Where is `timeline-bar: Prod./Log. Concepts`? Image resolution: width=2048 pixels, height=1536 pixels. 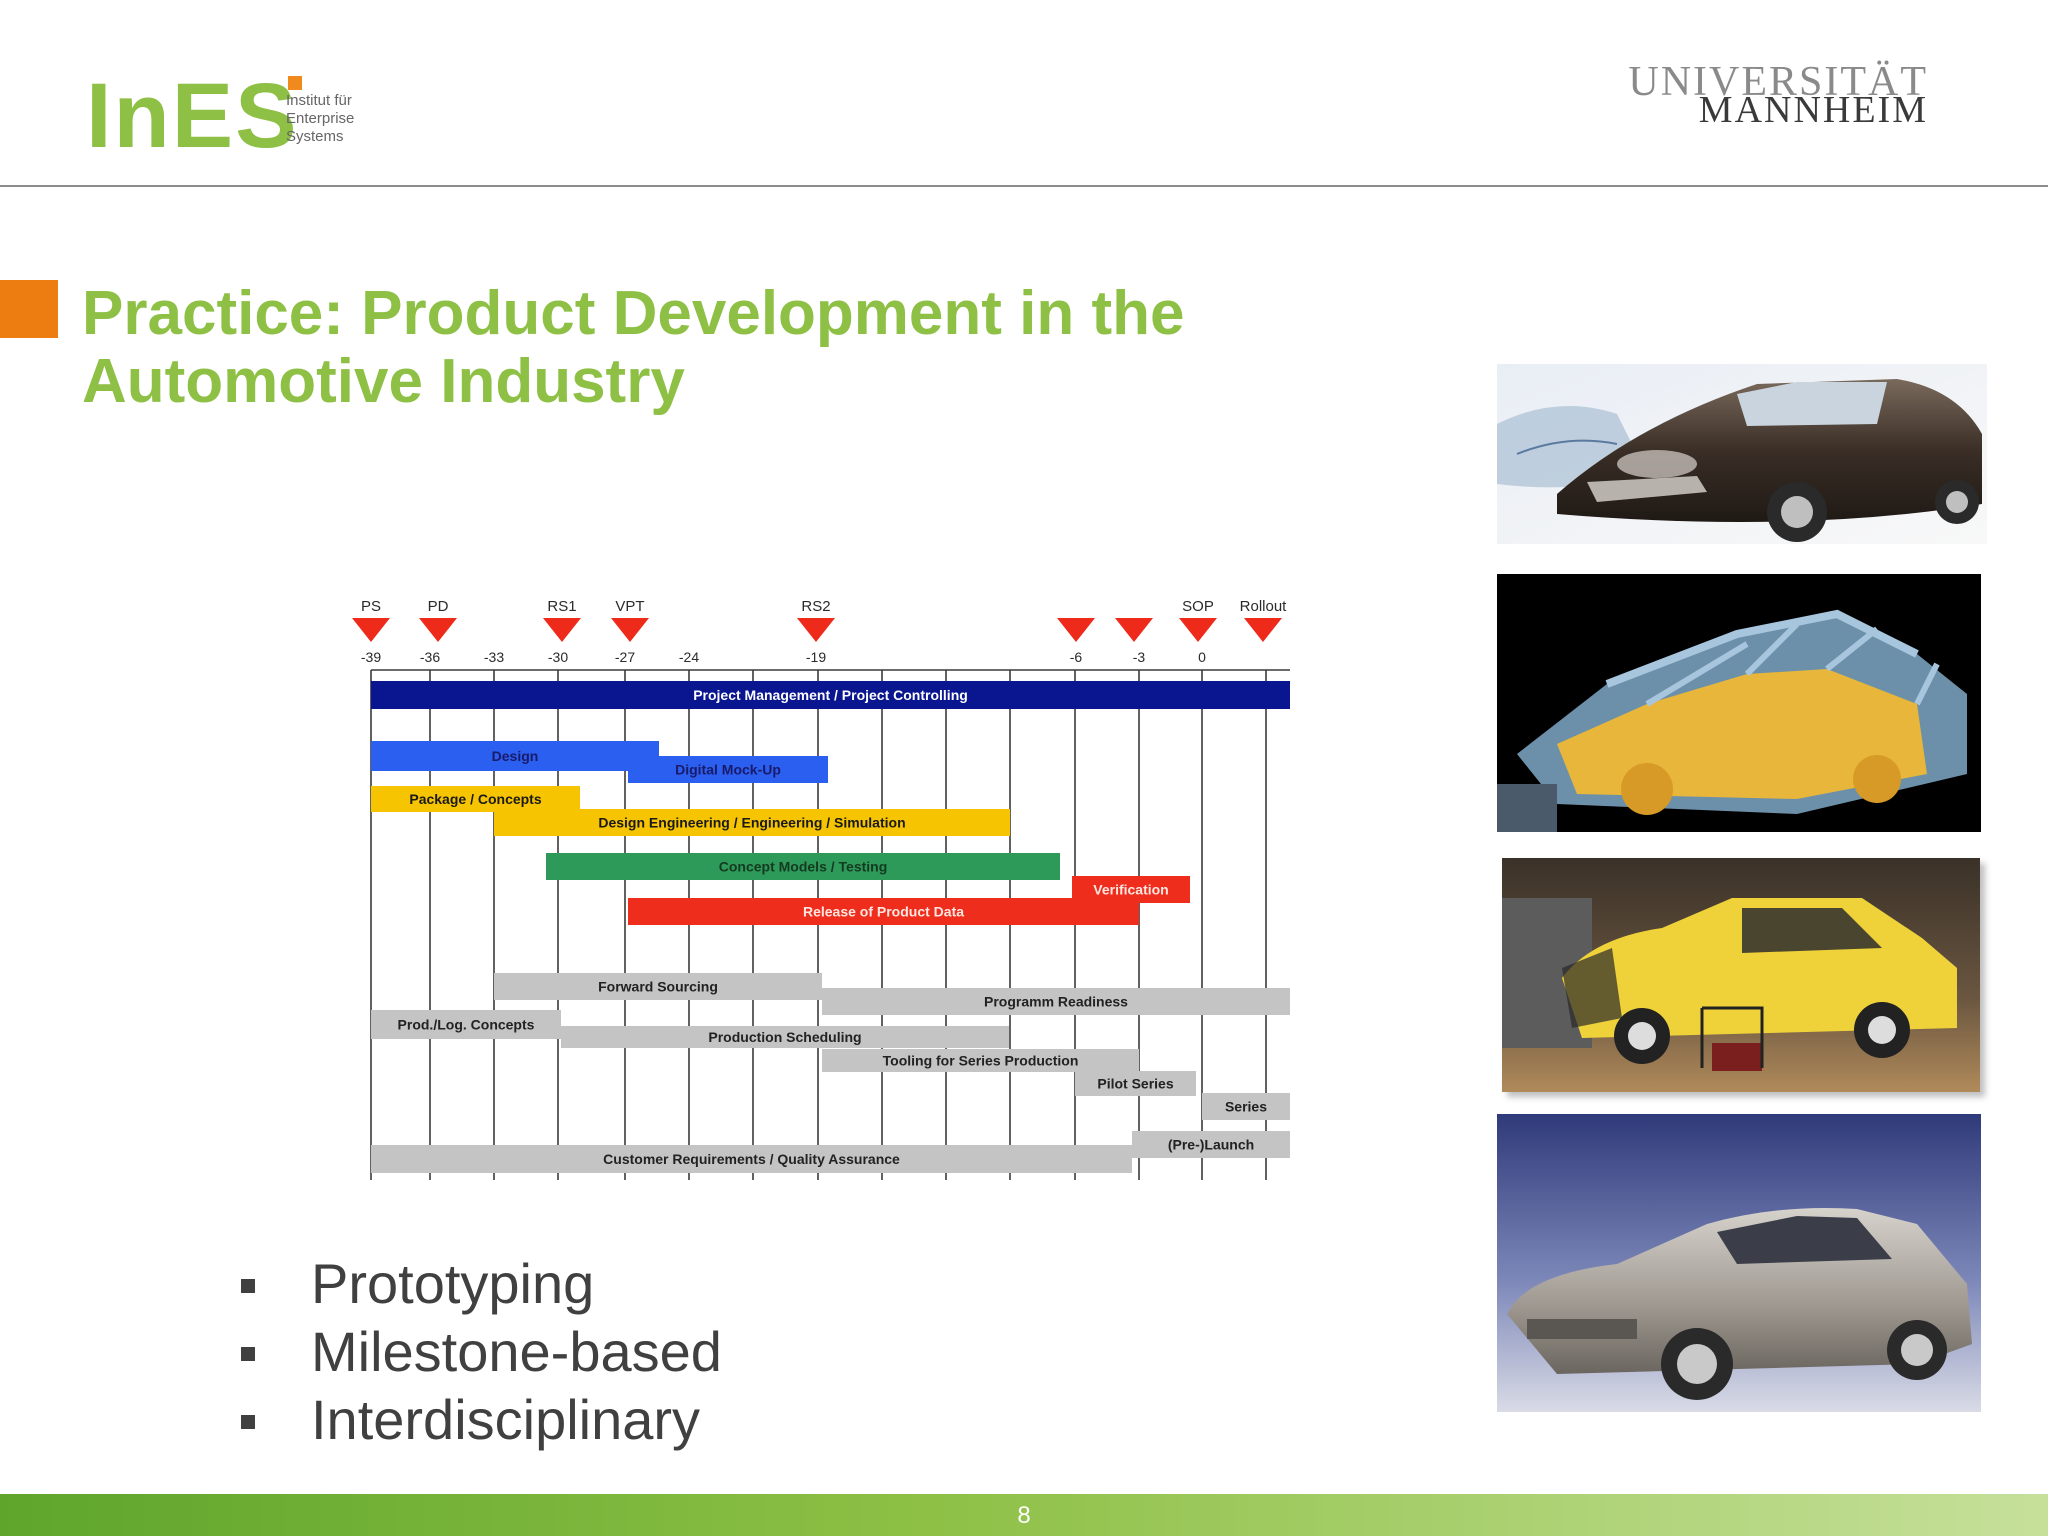
timeline-bar: Prod./Log. Concepts is located at coordinates (466, 1024).